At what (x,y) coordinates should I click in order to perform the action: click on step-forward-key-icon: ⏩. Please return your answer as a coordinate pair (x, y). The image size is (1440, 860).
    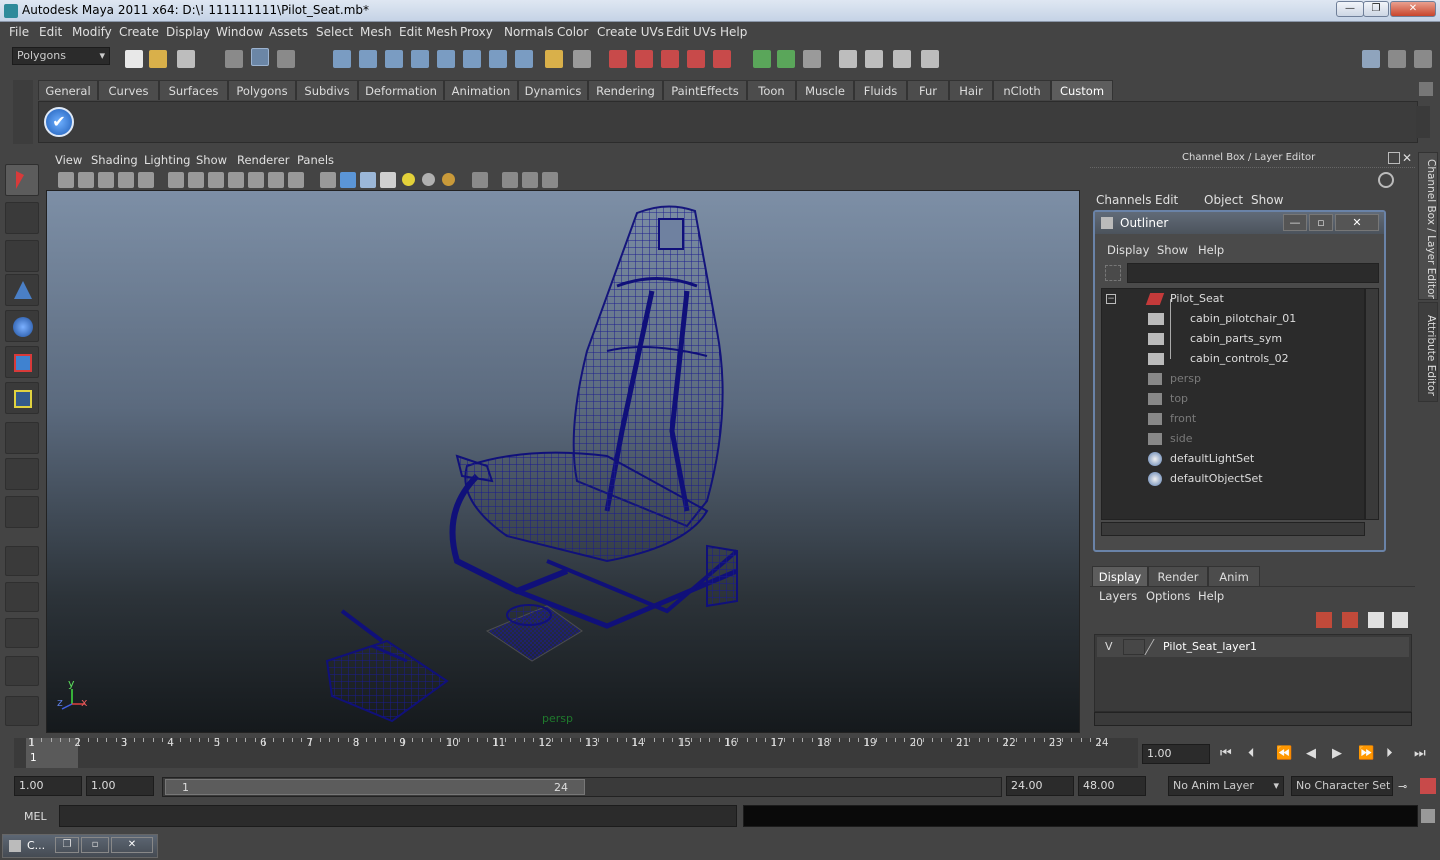
    Looking at the image, I should click on (1366, 753).